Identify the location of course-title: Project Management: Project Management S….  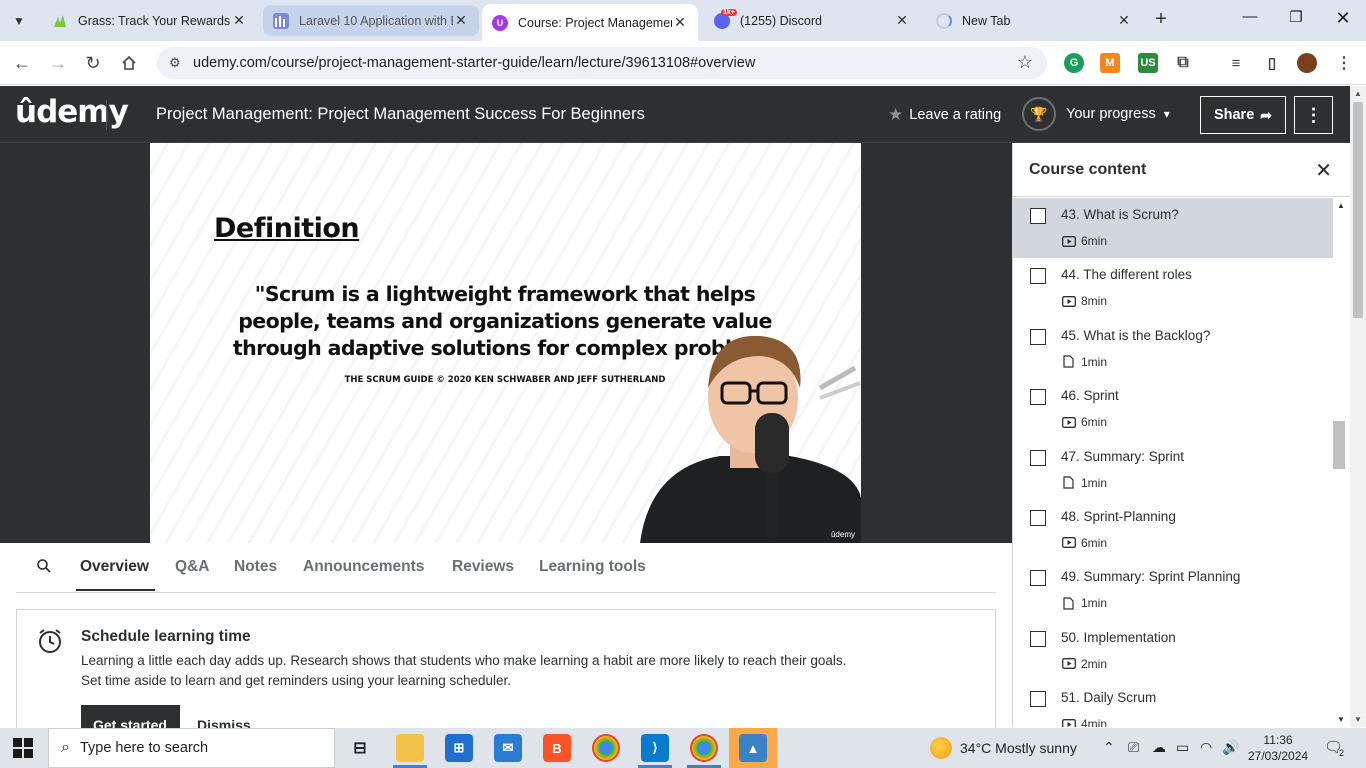
(400, 114).